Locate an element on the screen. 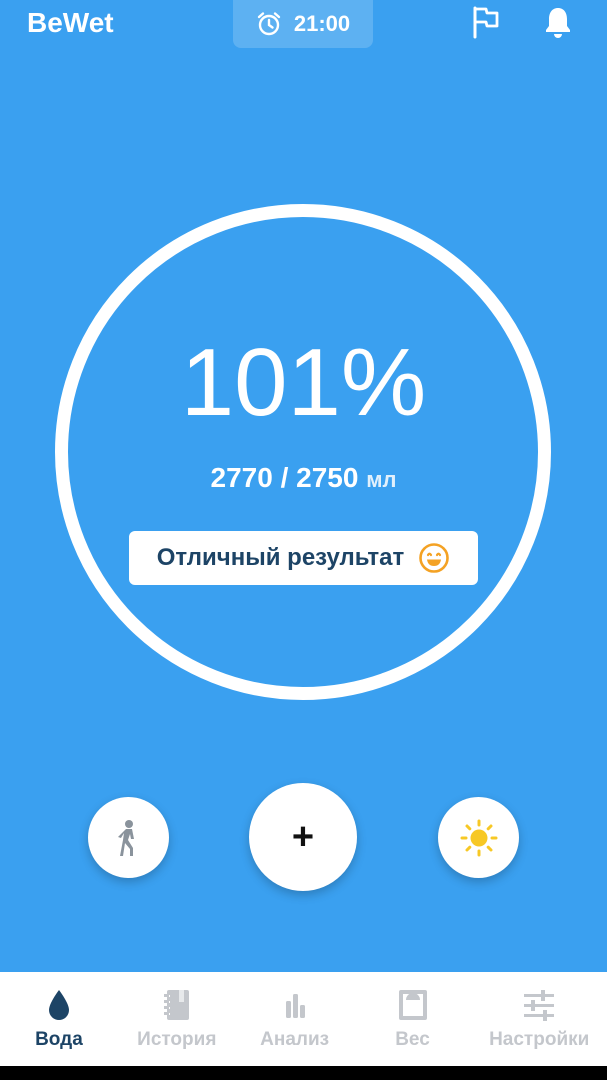 The height and width of the screenshot is (1080, 607). add-water-button: + is located at coordinates (303, 837).